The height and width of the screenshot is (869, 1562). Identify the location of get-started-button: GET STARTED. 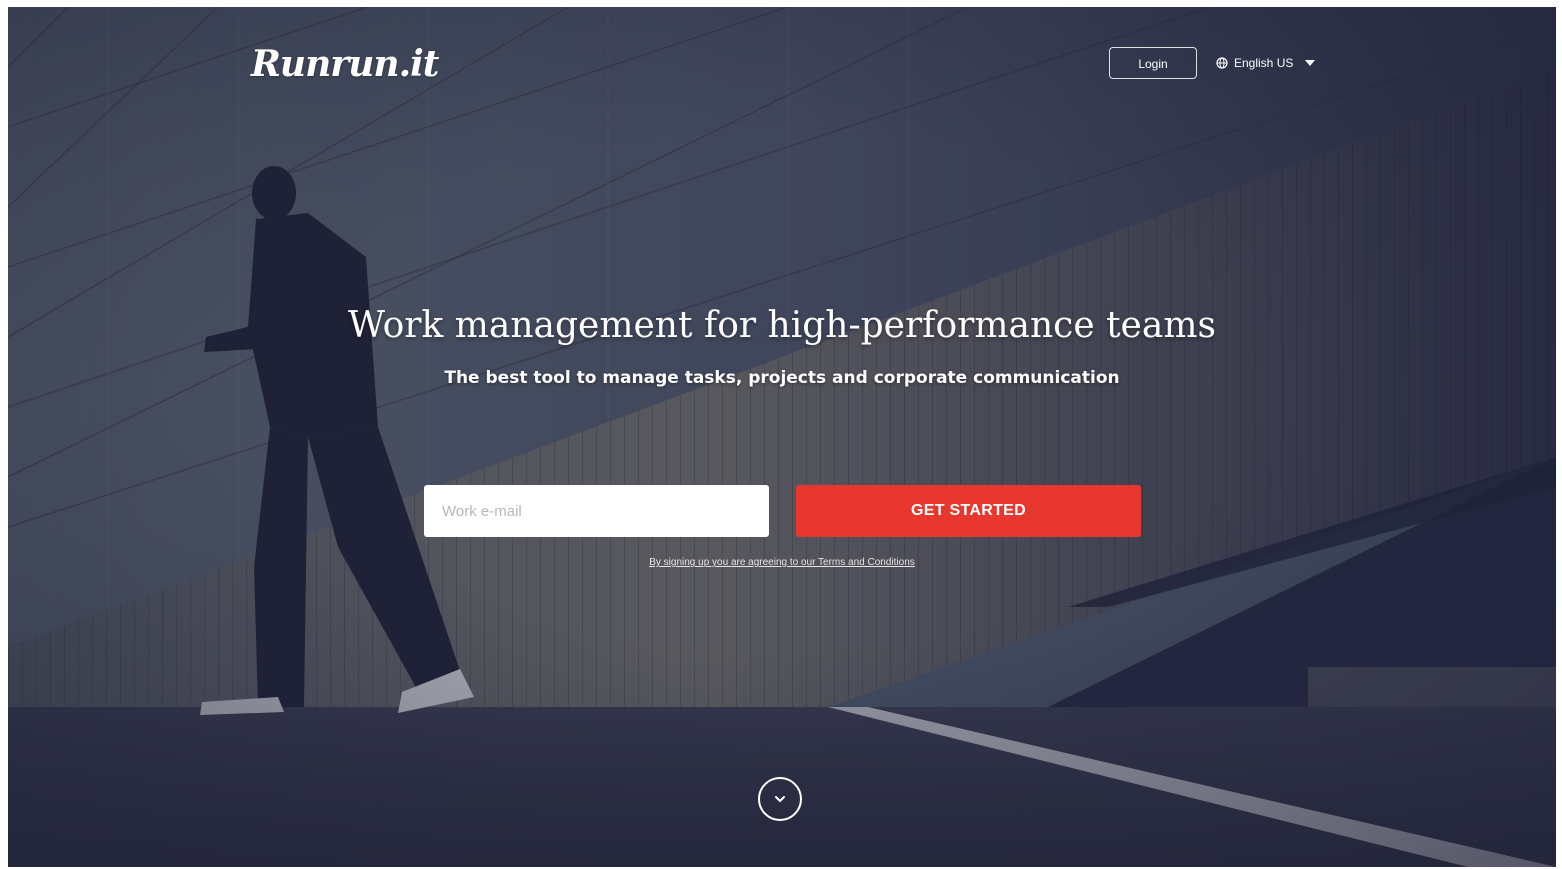
(968, 511).